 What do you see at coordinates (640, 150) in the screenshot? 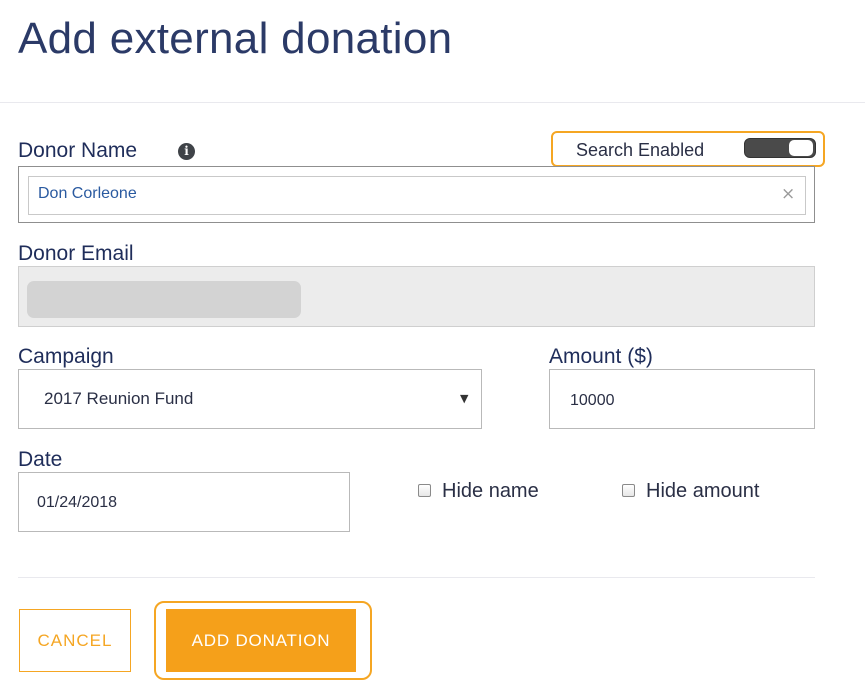
I see `search-toggle-label: Search Enabled` at bounding box center [640, 150].